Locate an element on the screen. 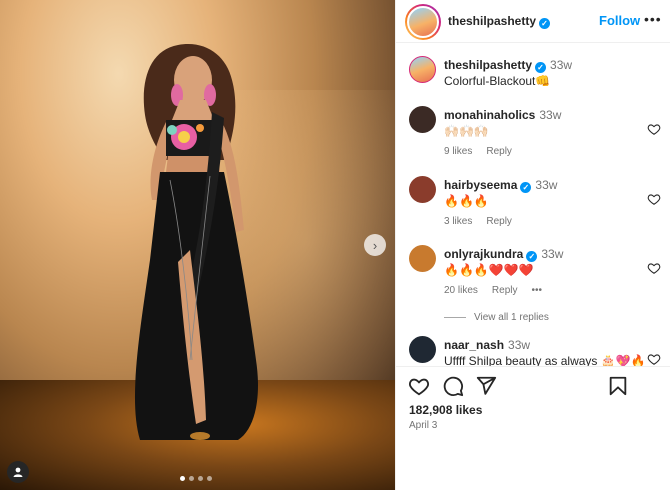 The height and width of the screenshot is (490, 670). author-avatar is located at coordinates (423, 22).